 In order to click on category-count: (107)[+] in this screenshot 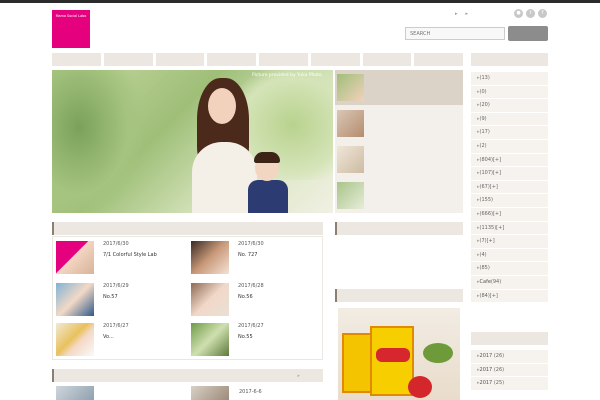, I will do `click(490, 173)`.